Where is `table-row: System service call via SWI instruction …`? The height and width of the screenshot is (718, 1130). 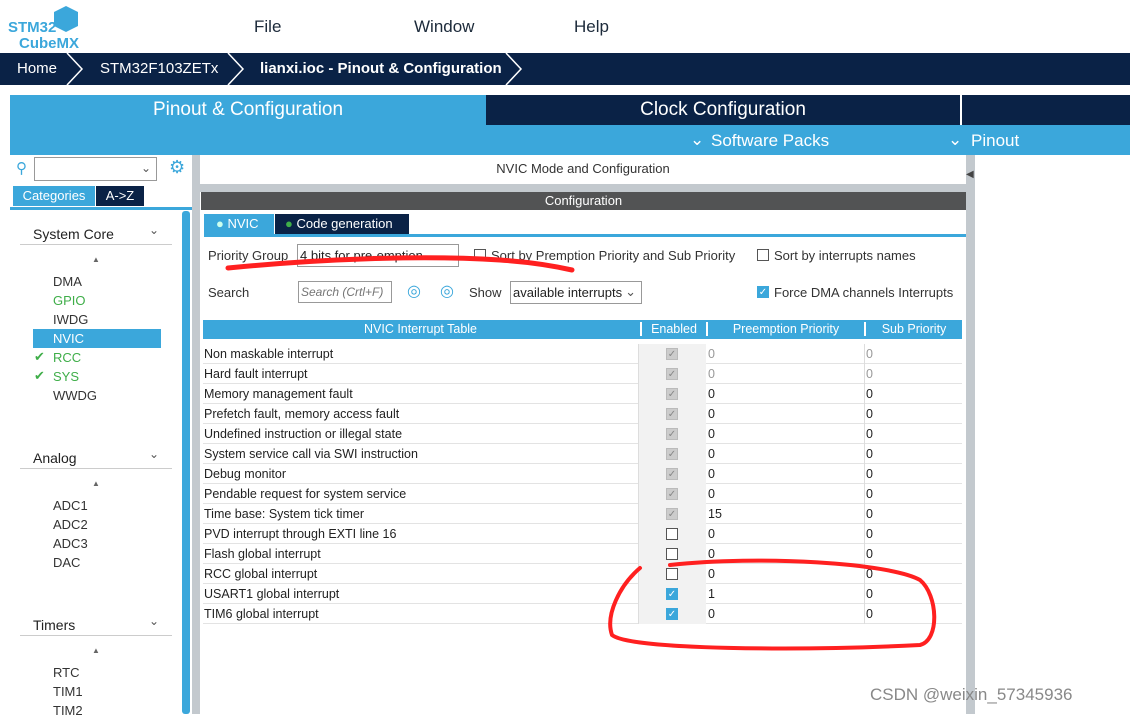
table-row: System service call via SWI instruction … is located at coordinates (582, 454).